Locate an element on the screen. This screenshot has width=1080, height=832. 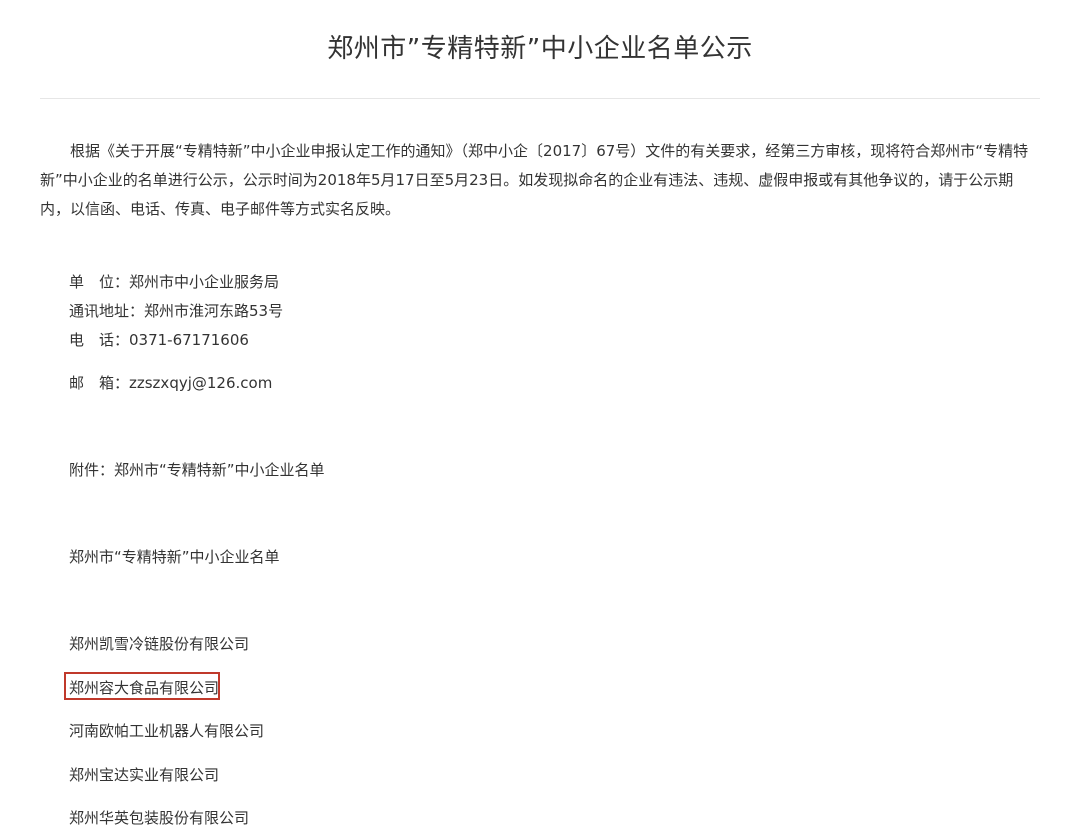
contact-email: 邮 箱：zzszxqyj@126.com is located at coordinates (171, 383).